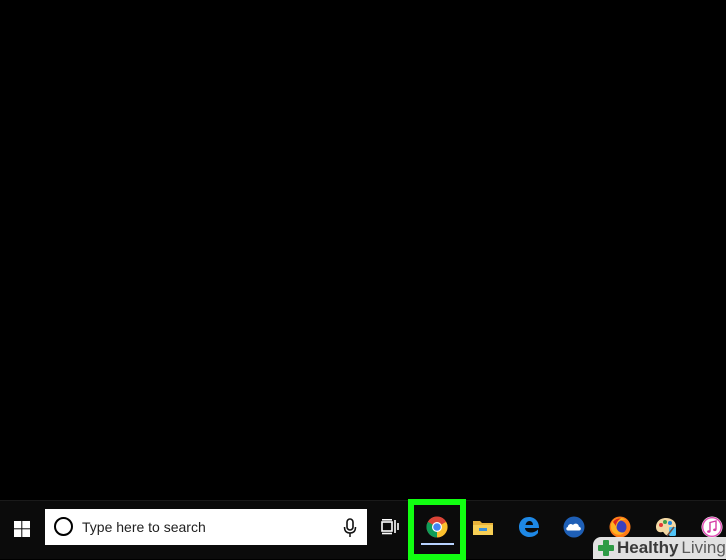  I want to click on taskbar-app-edge, so click(529, 527).